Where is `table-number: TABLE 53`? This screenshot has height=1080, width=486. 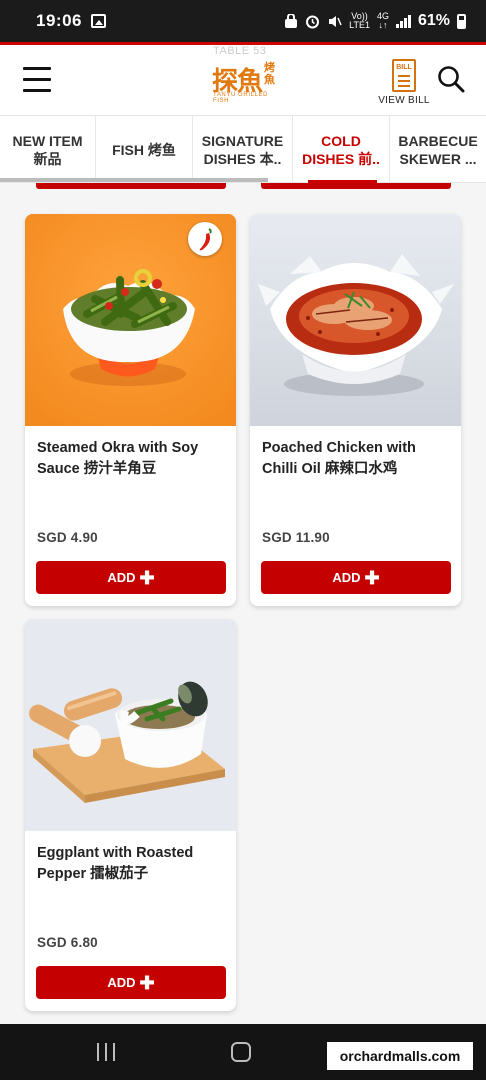 table-number: TABLE 53 is located at coordinates (240, 51).